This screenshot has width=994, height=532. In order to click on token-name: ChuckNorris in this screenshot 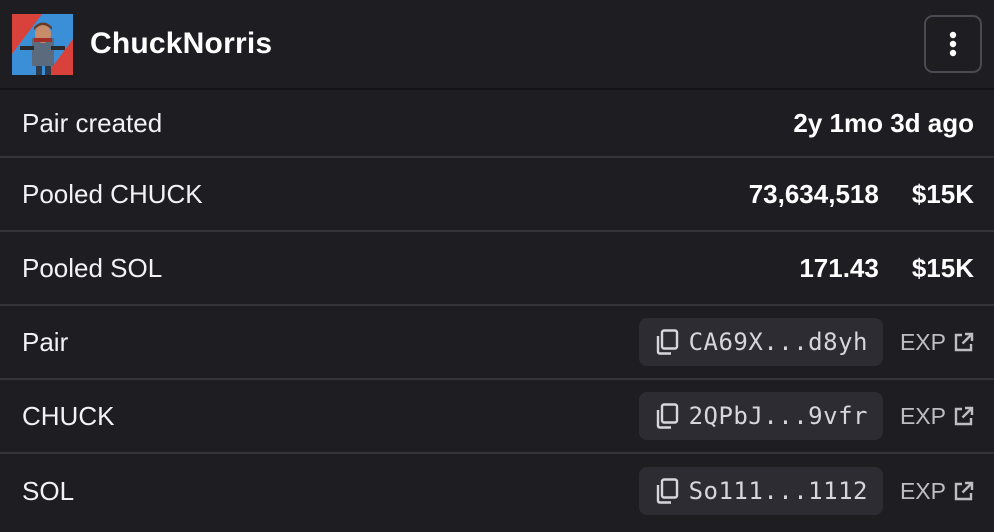, I will do `click(181, 43)`.